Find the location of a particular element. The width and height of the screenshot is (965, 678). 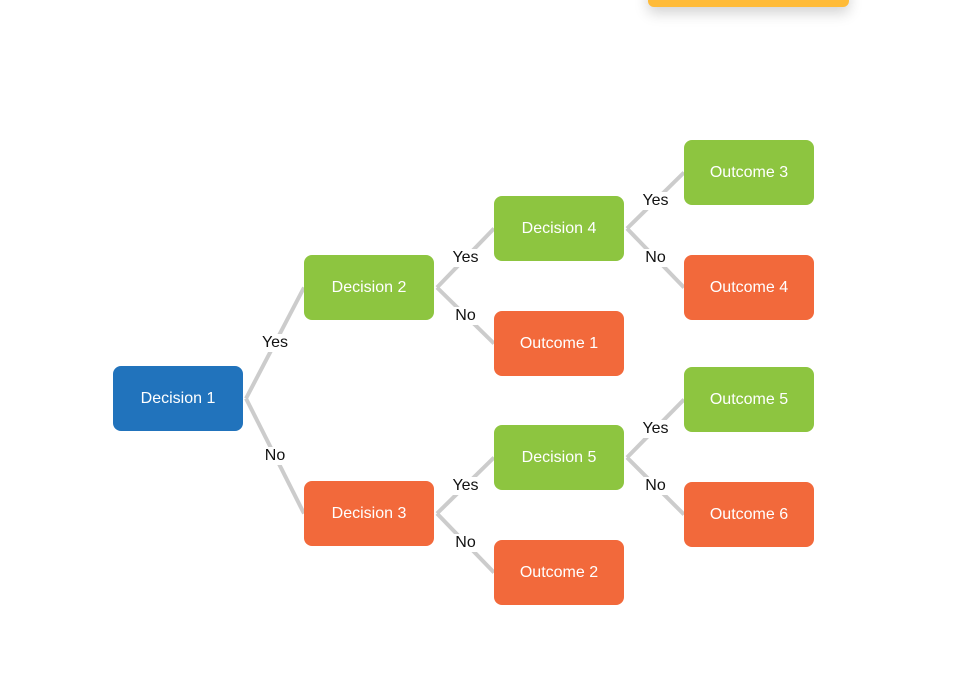

node-outcome-6: Outcome 6 is located at coordinates (749, 514).